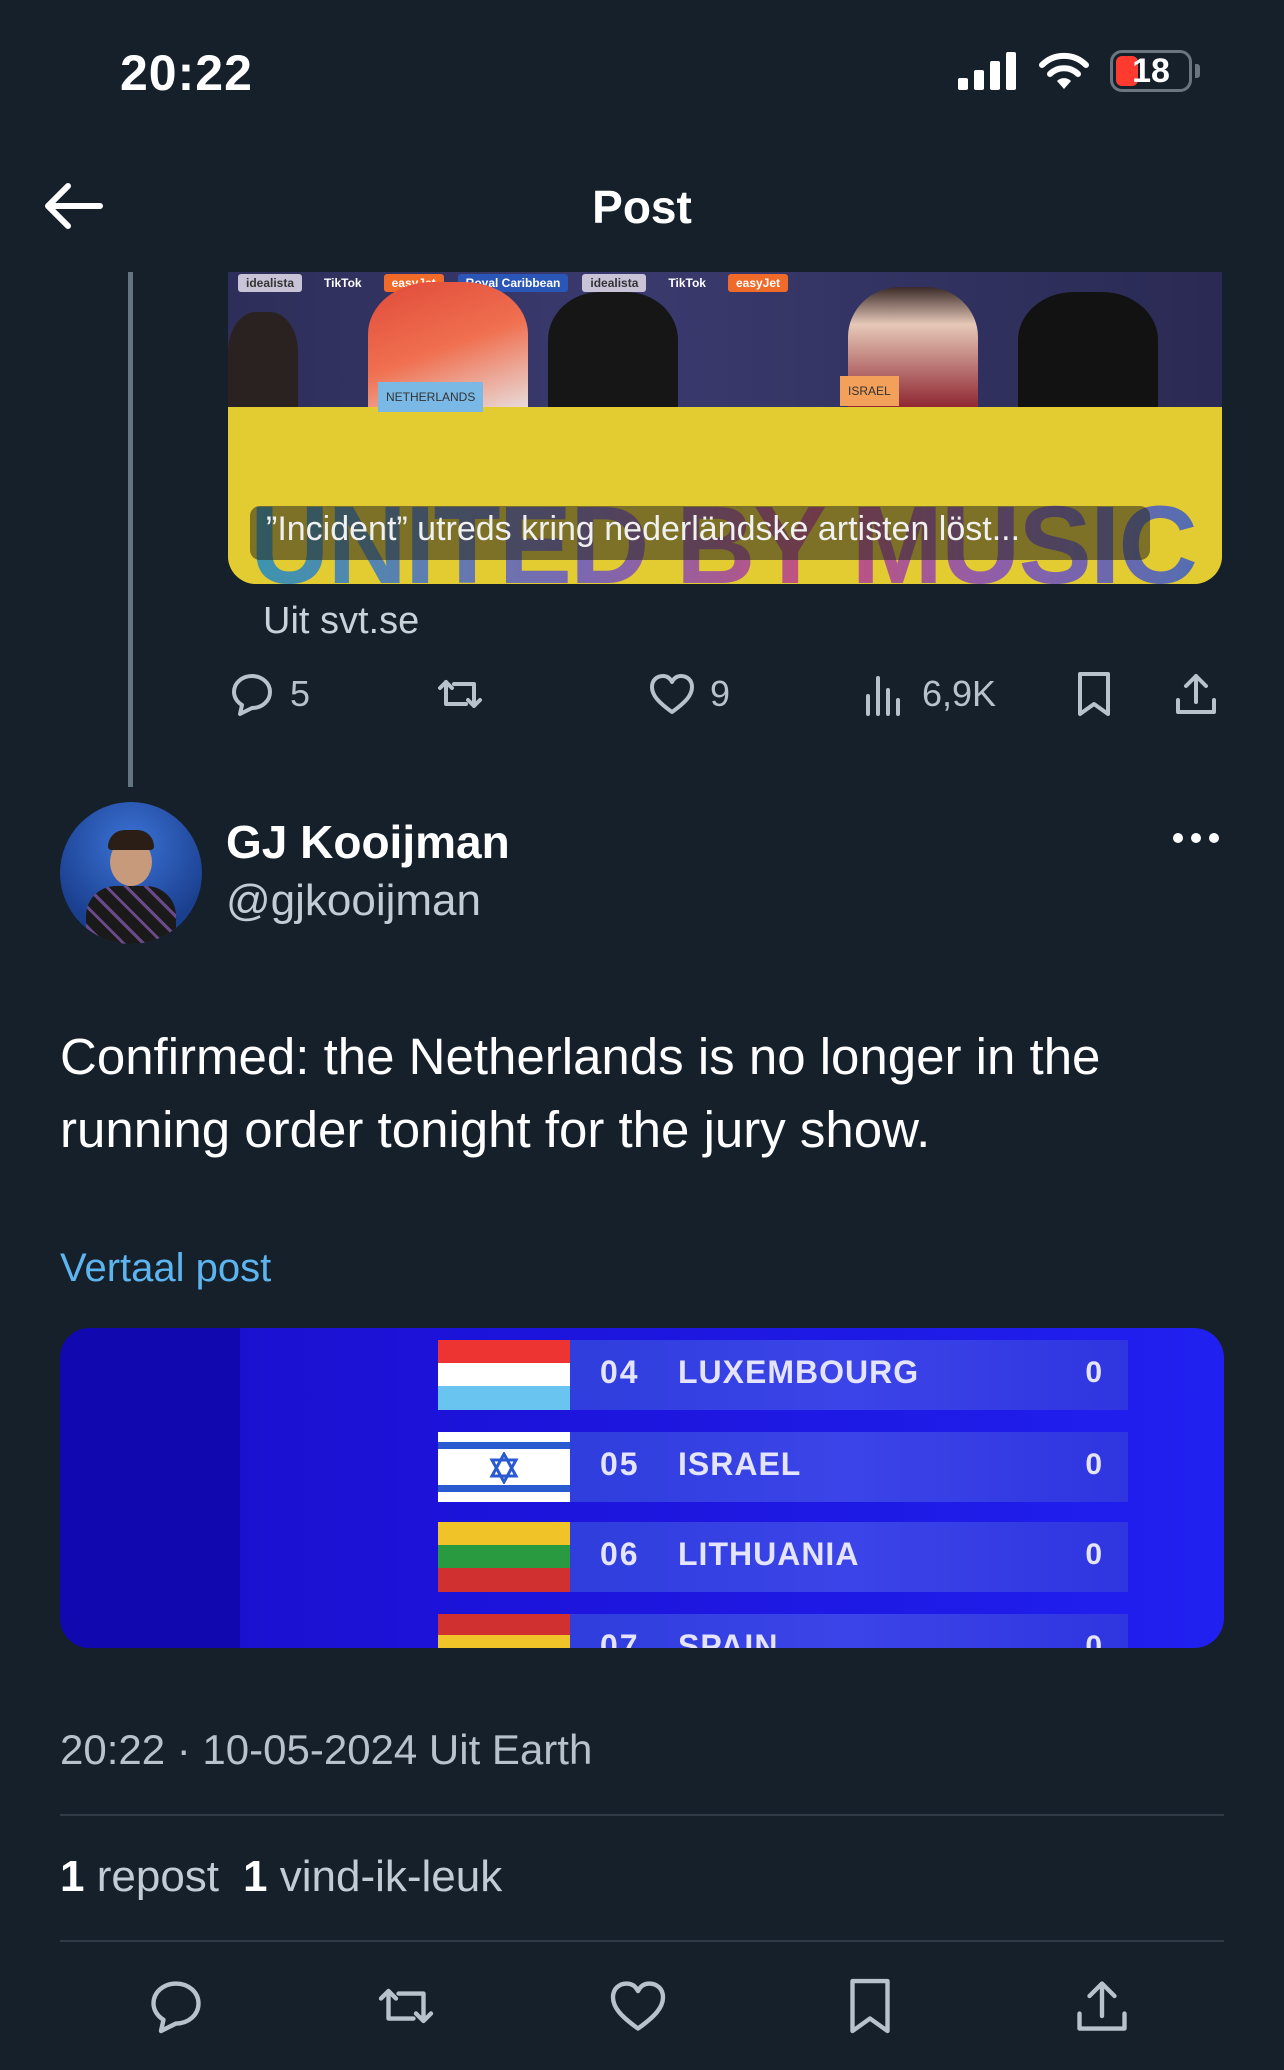 The height and width of the screenshot is (2070, 1284). I want to click on like-button: 9, so click(689, 694).